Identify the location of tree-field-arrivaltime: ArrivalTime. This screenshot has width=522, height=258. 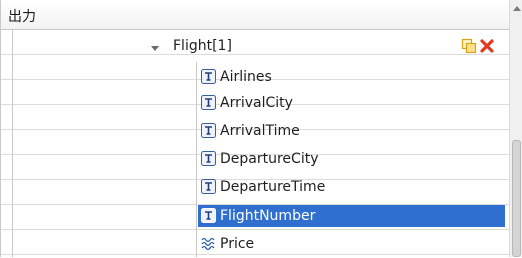
(351, 131).